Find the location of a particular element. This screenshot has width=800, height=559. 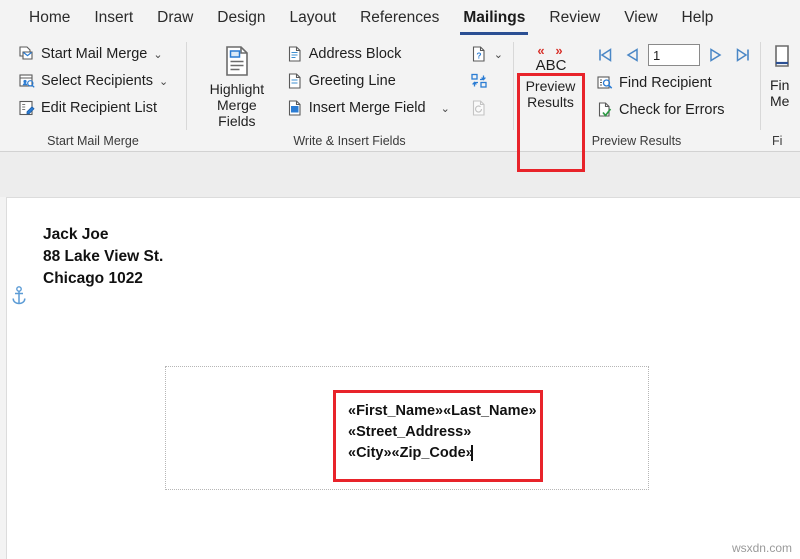

tab-mailings: Mailings is located at coordinates (494, 18).